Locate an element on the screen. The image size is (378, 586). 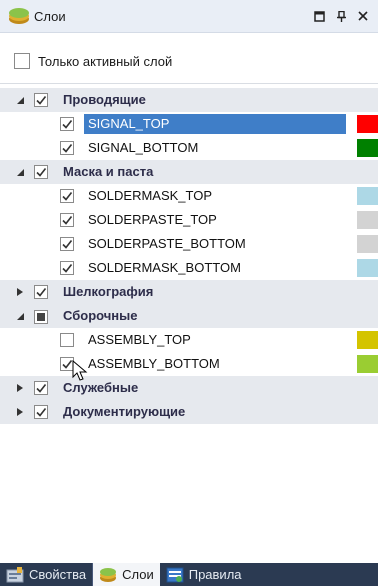
layer-name: ASSEMBLY_BOTTOM is located at coordinates (154, 363).